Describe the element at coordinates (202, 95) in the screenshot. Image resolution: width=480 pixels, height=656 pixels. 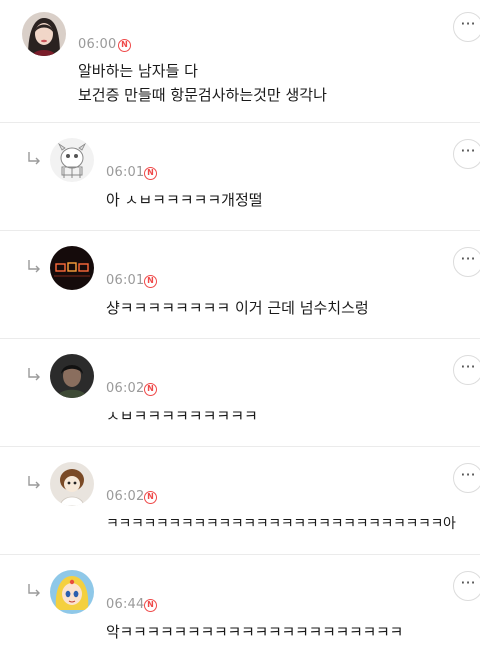
I see `comment-text-line: 보건증 만들때 항문검사하는것만 생각나` at that location.